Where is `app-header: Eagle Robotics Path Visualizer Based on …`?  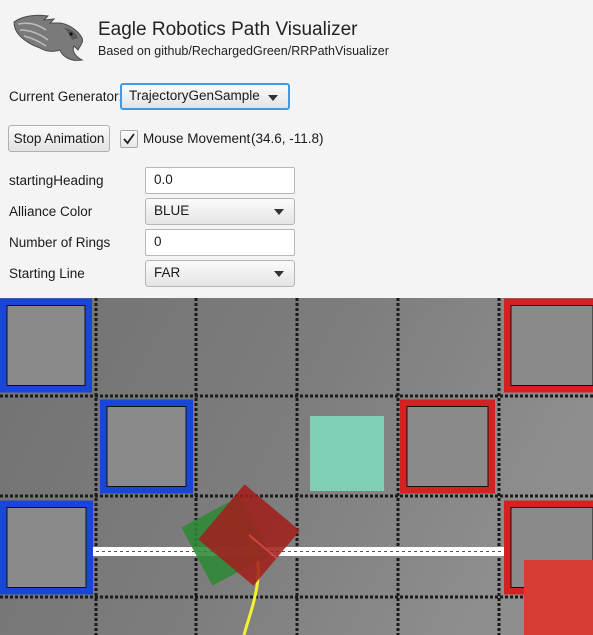
app-header: Eagle Robotics Path Visualizer Based on … is located at coordinates (296, 39).